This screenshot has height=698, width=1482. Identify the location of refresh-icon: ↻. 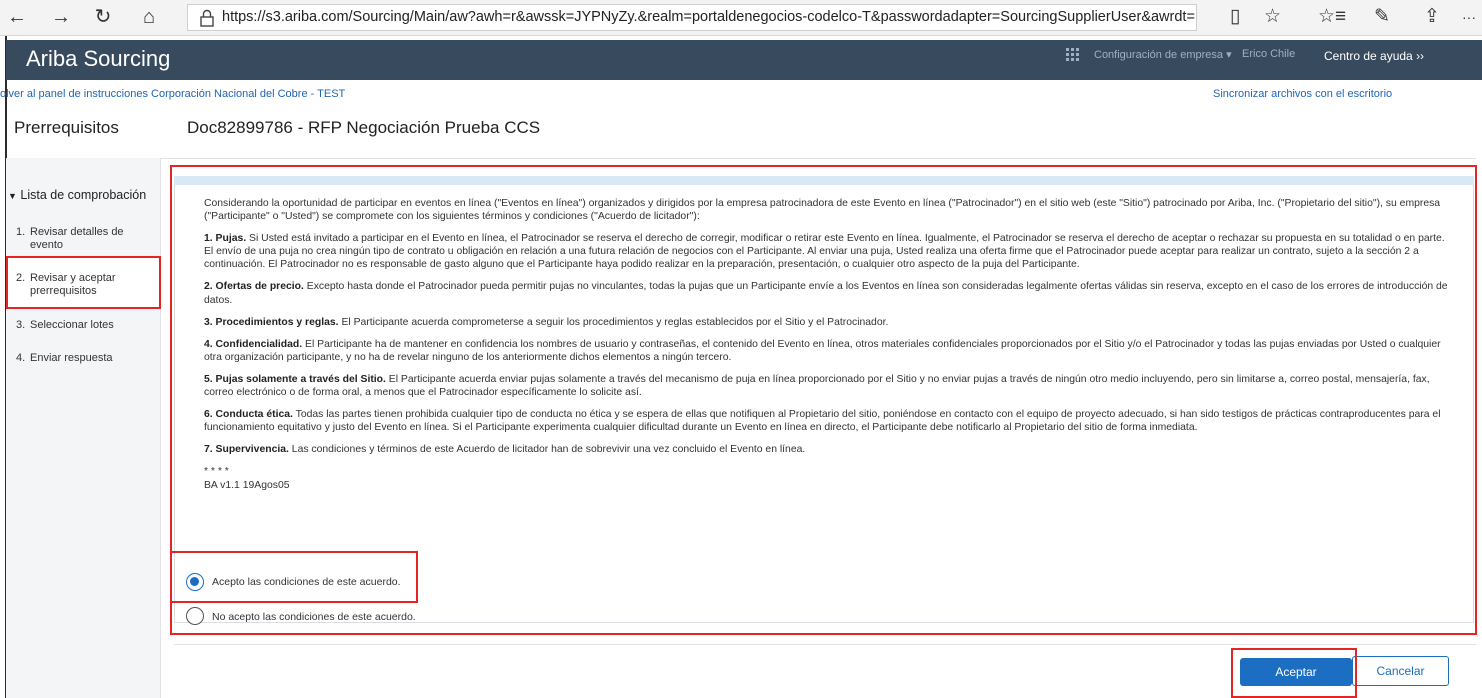
(103, 17).